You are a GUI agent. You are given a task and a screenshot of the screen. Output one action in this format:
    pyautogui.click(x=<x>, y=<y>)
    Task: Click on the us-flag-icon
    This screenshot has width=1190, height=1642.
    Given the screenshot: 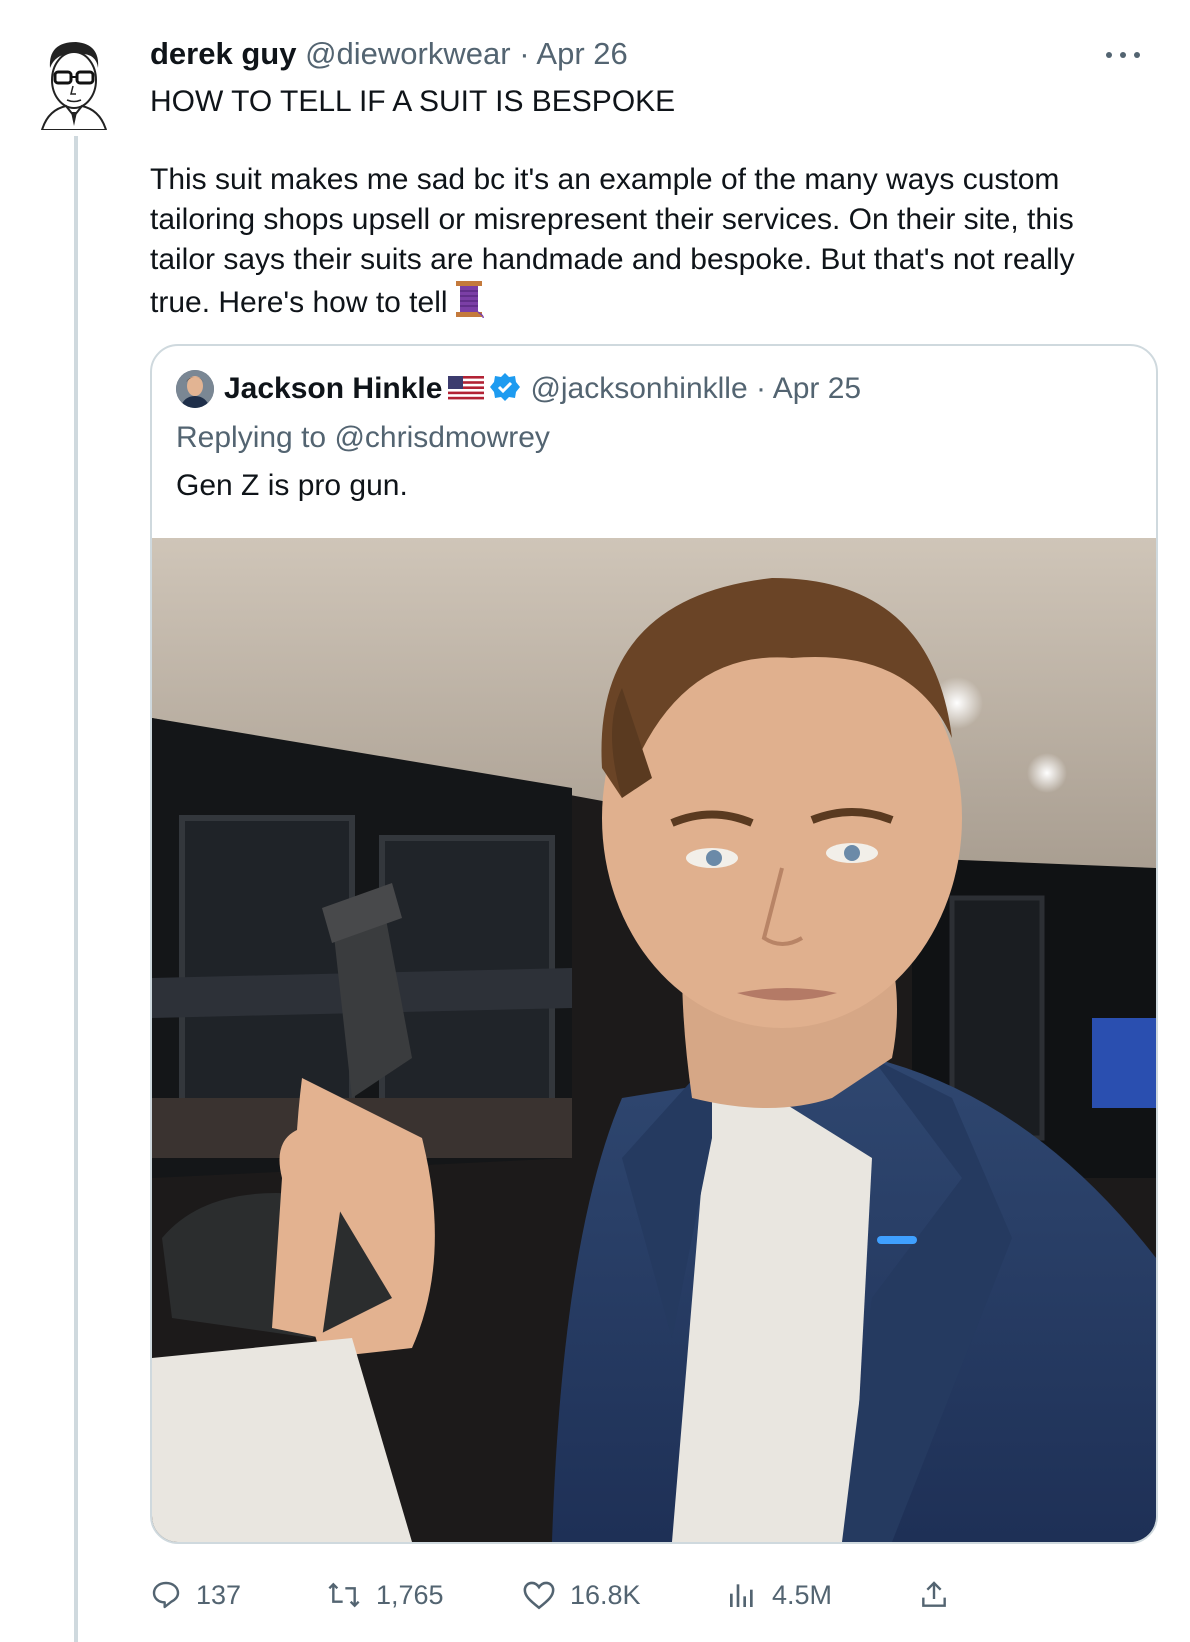 What is the action you would take?
    pyautogui.click(x=466, y=391)
    